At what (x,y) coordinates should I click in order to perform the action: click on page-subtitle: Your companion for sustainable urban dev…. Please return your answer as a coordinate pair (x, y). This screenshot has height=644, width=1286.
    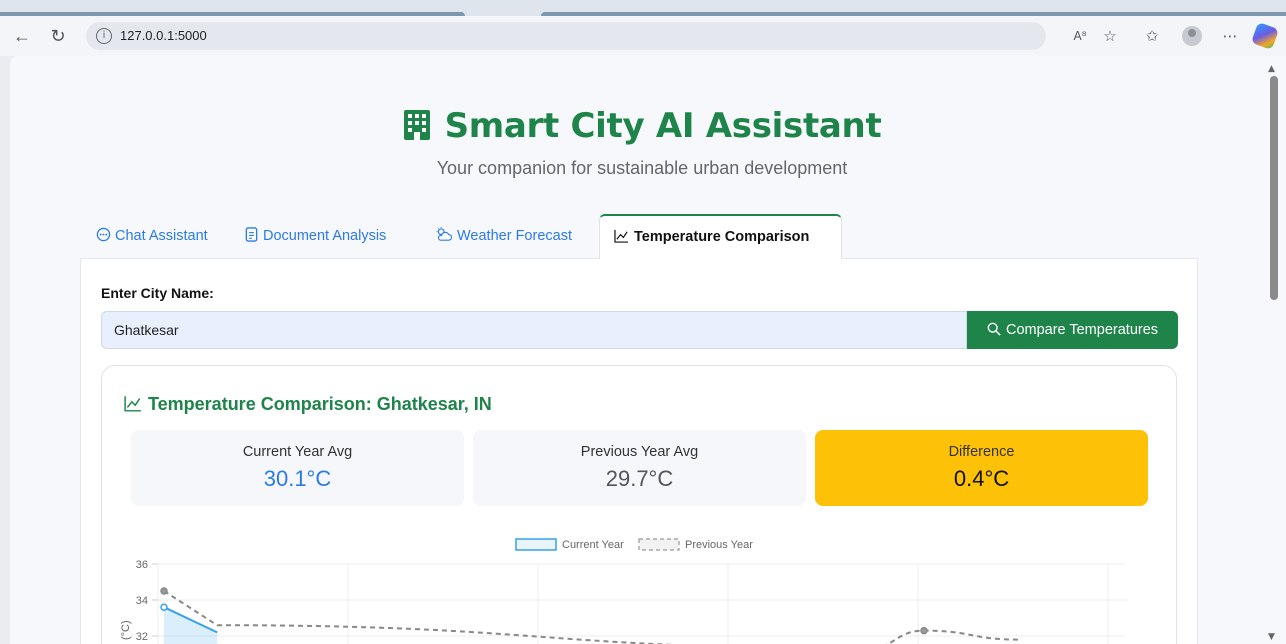
    Looking at the image, I should click on (642, 168).